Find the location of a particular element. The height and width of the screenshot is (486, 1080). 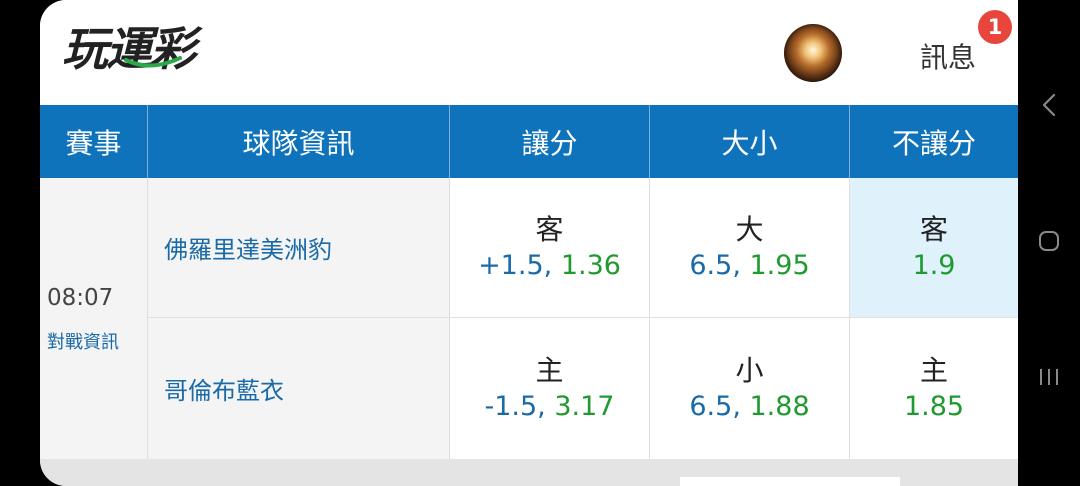

back-icon is located at coordinates (1049, 105).